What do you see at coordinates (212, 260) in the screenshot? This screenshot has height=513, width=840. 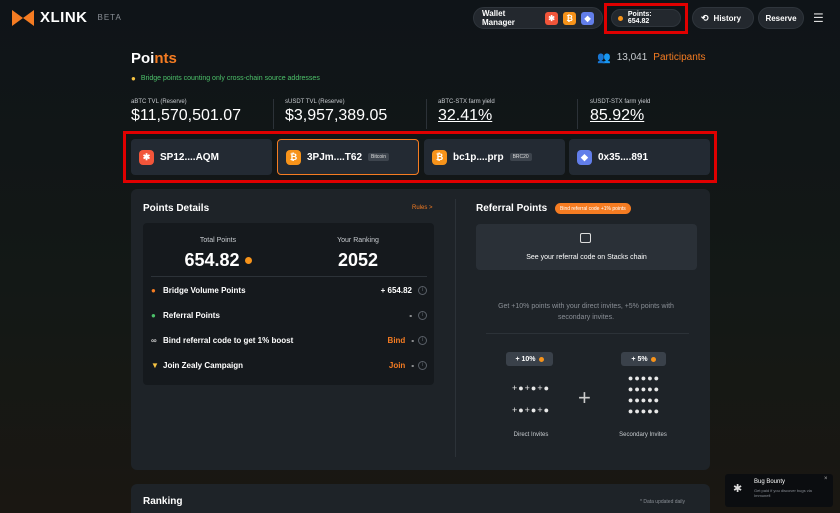 I see `total-points-number: 654.82` at bounding box center [212, 260].